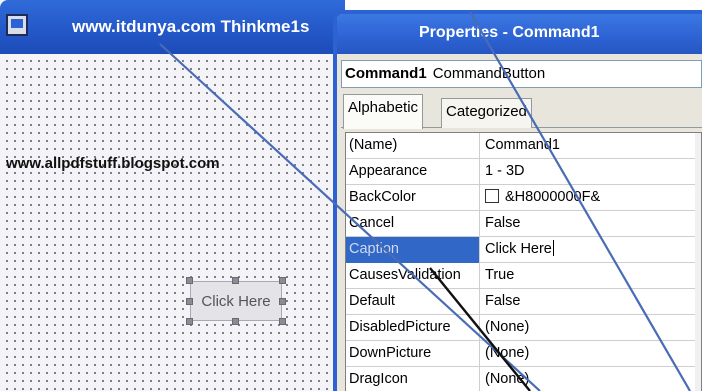 This screenshot has width=702, height=391. I want to click on property-value-backcolor: &H8000000F&, so click(540, 198).